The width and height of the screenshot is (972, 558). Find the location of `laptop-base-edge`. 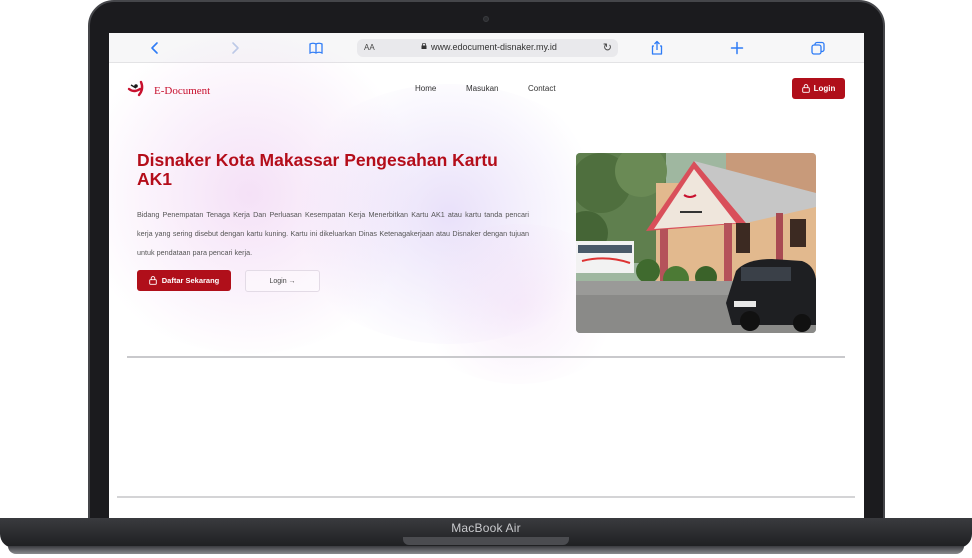

laptop-base-edge is located at coordinates (486, 550).